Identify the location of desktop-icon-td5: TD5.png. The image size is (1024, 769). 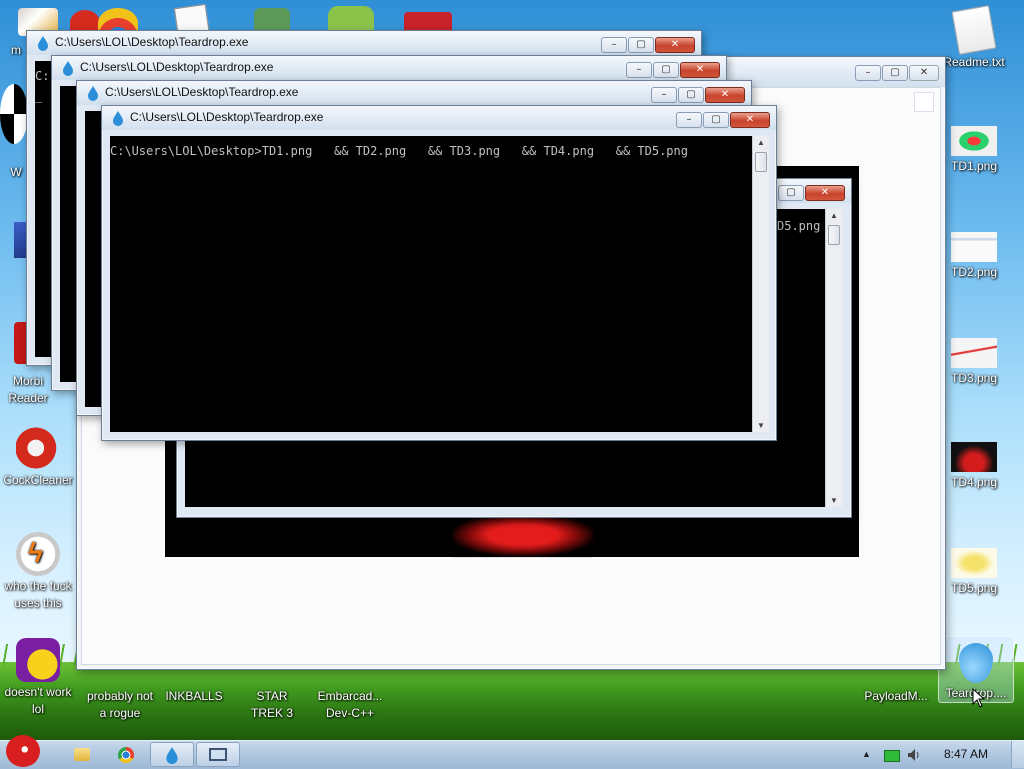
(974, 572).